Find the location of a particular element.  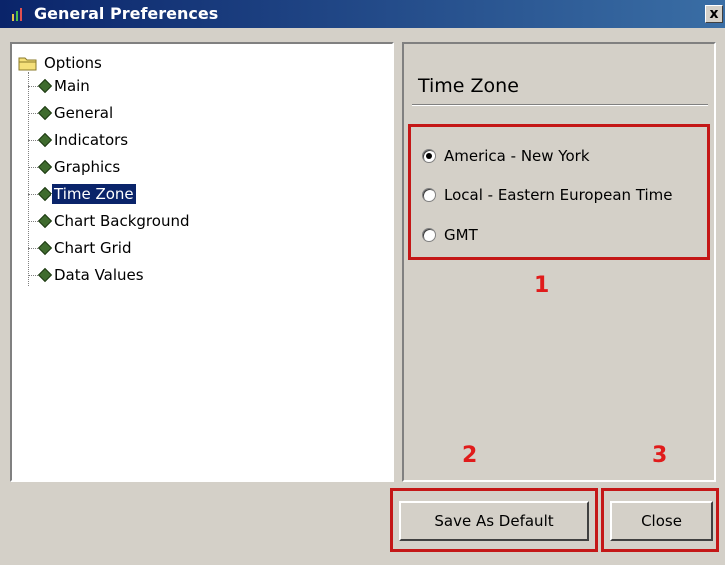

section-title: Time Zone is located at coordinates (468, 86).